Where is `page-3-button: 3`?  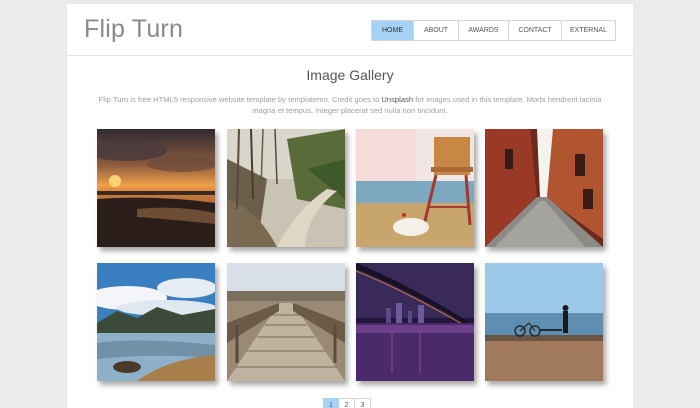 page-3-button: 3 is located at coordinates (363, 403).